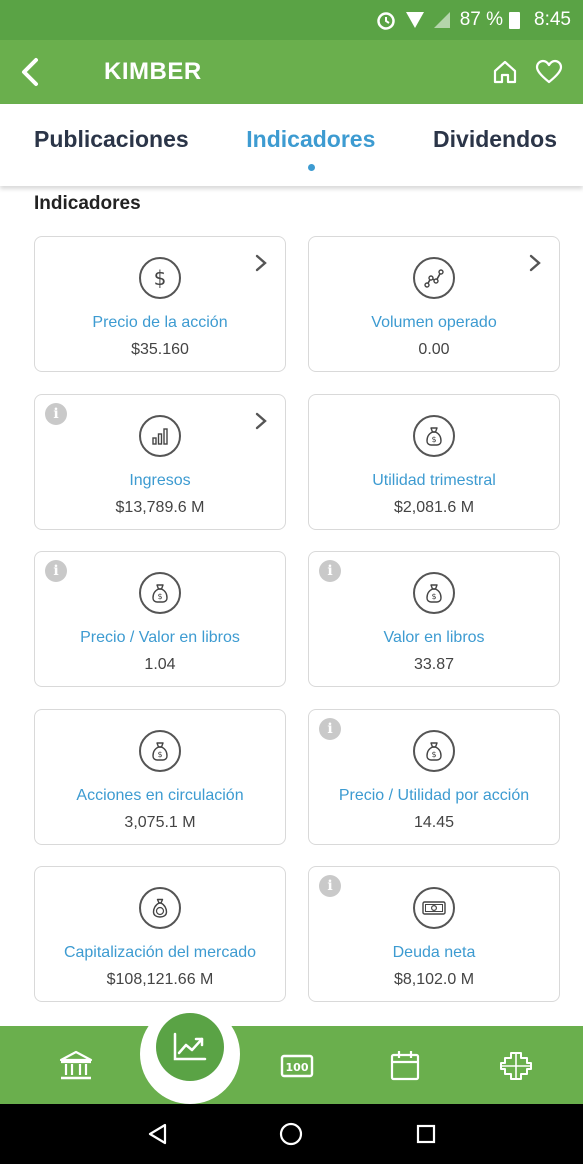 This screenshot has height=1164, width=583. I want to click on card-volumen-operado: Volumen operado 0.00, so click(434, 304).